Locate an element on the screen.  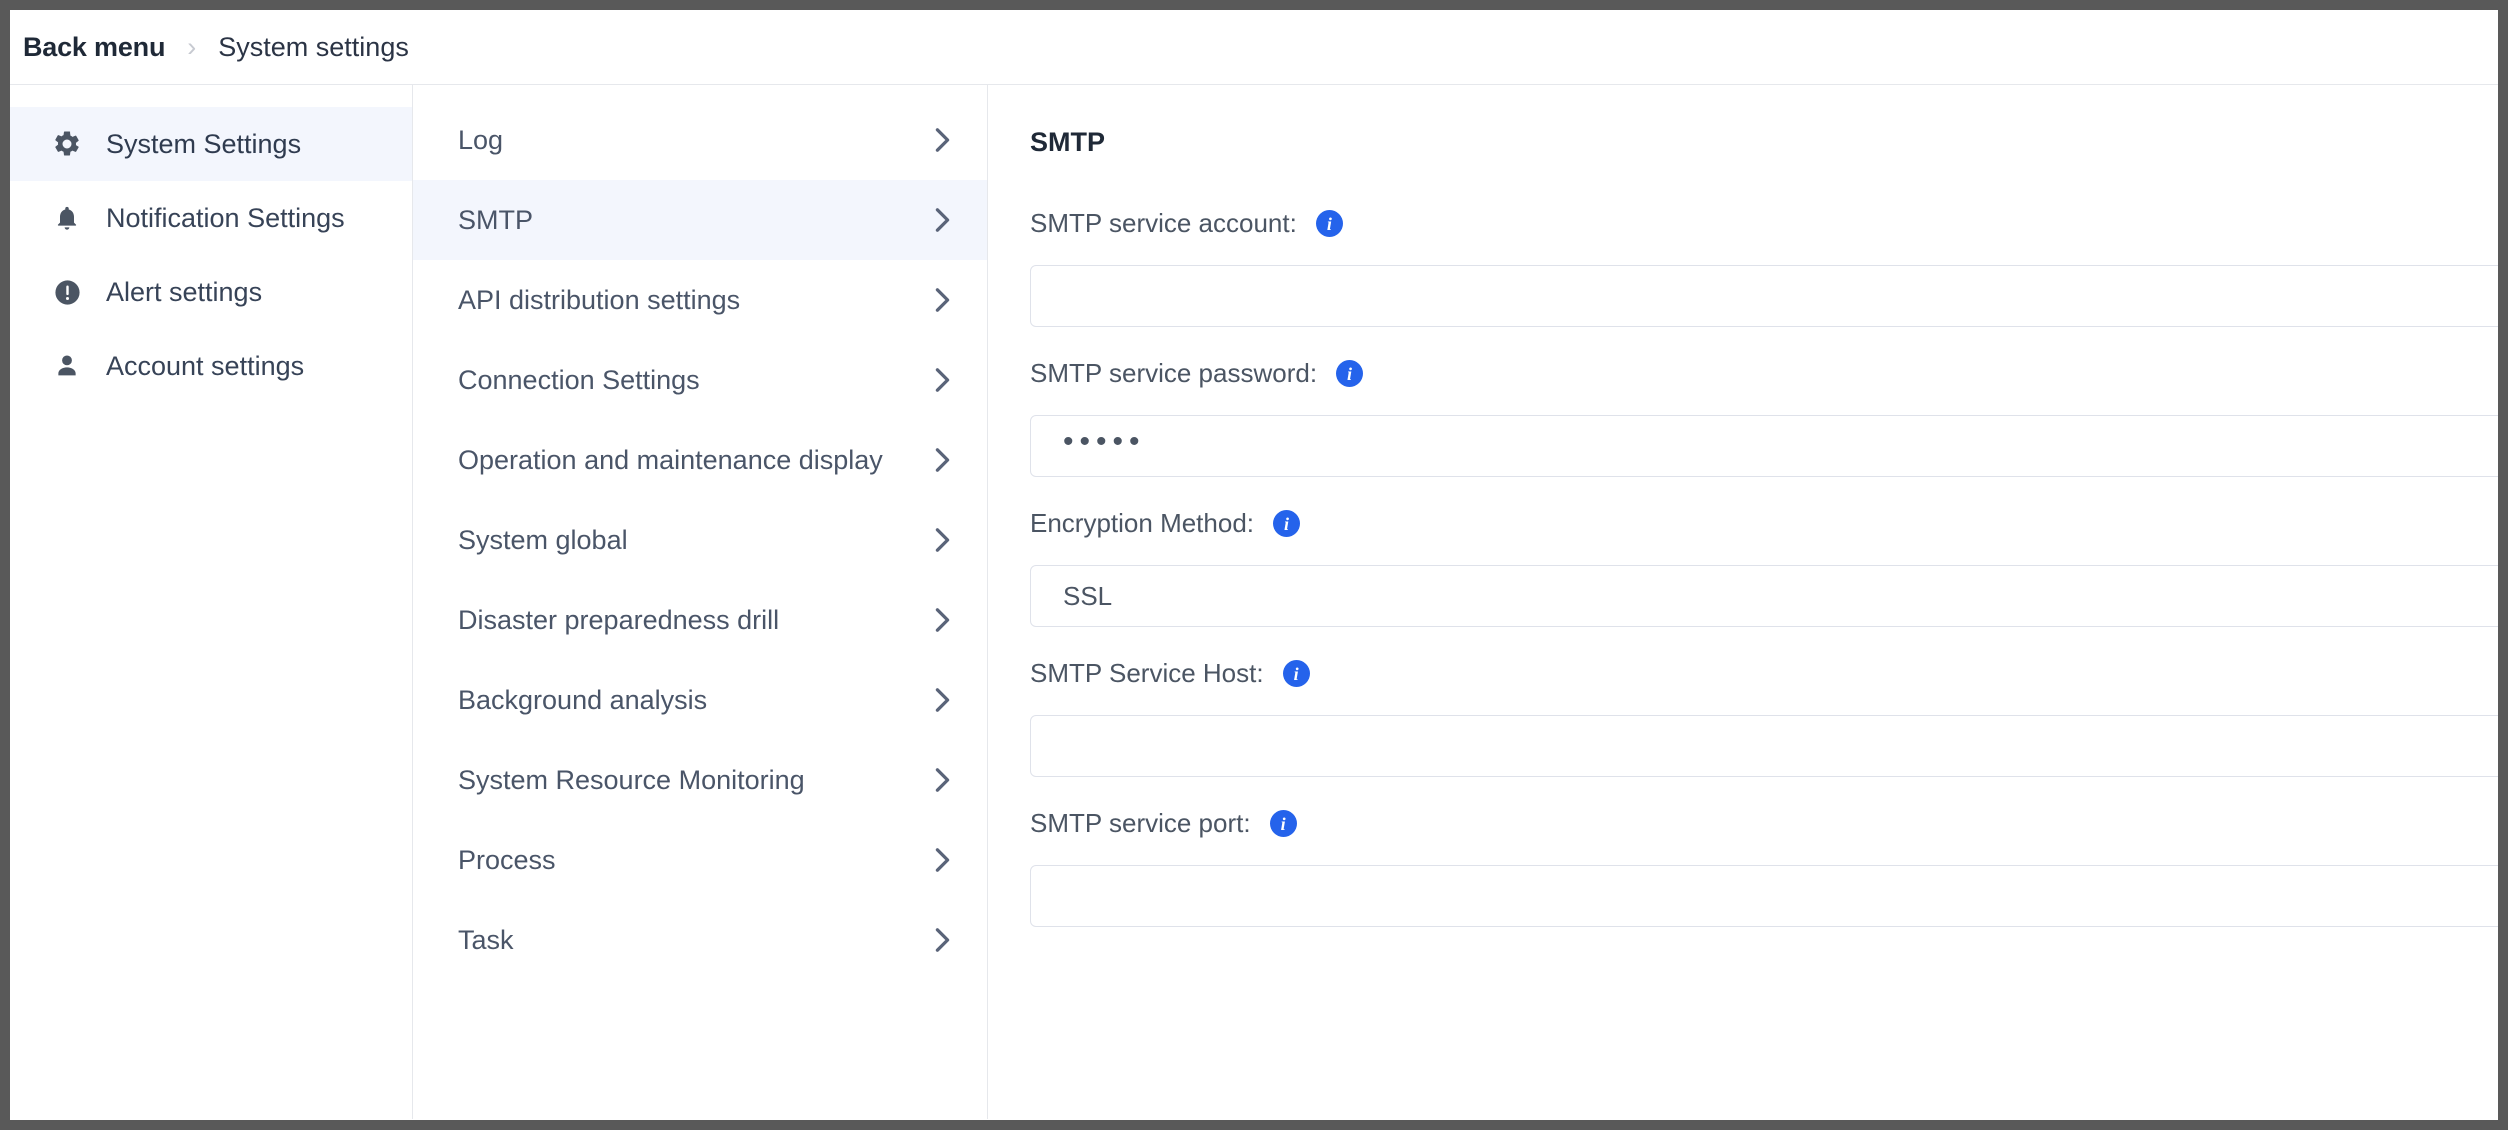
midlist-item-label: Task is located at coordinates (486, 939).